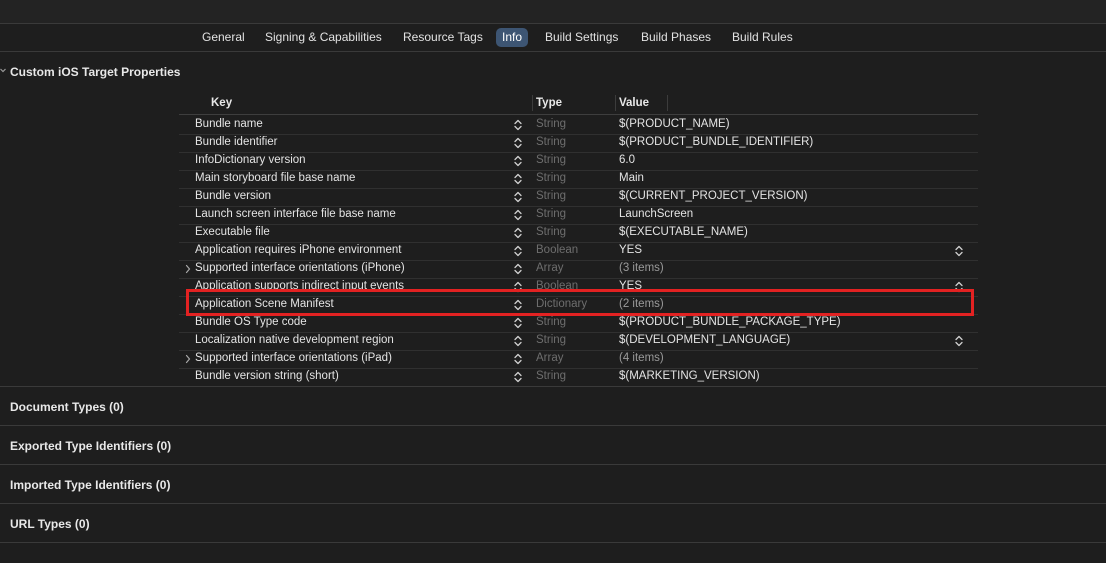 The height and width of the screenshot is (563, 1106). Describe the element at coordinates (627, 160) in the screenshot. I see `row-value: 6.0` at that location.